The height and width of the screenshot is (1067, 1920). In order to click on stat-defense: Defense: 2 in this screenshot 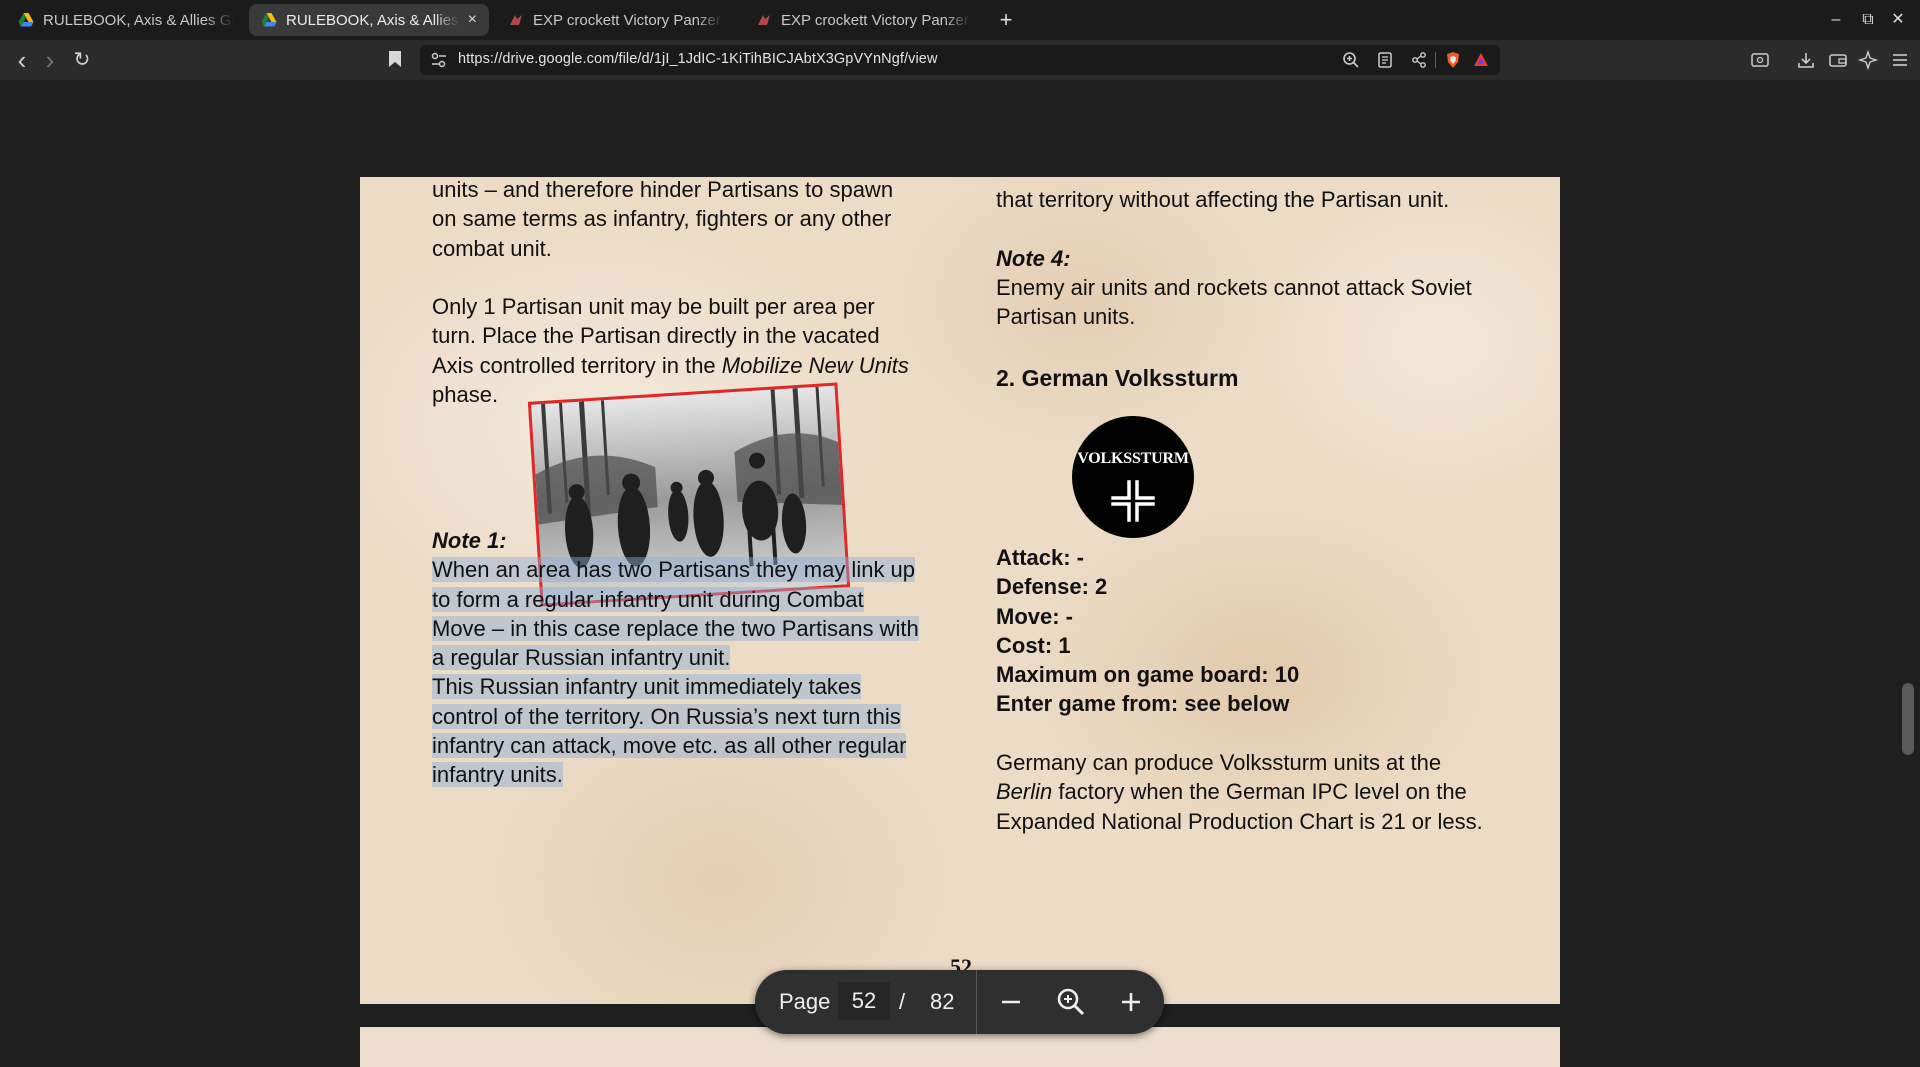, I will do `click(1052, 587)`.